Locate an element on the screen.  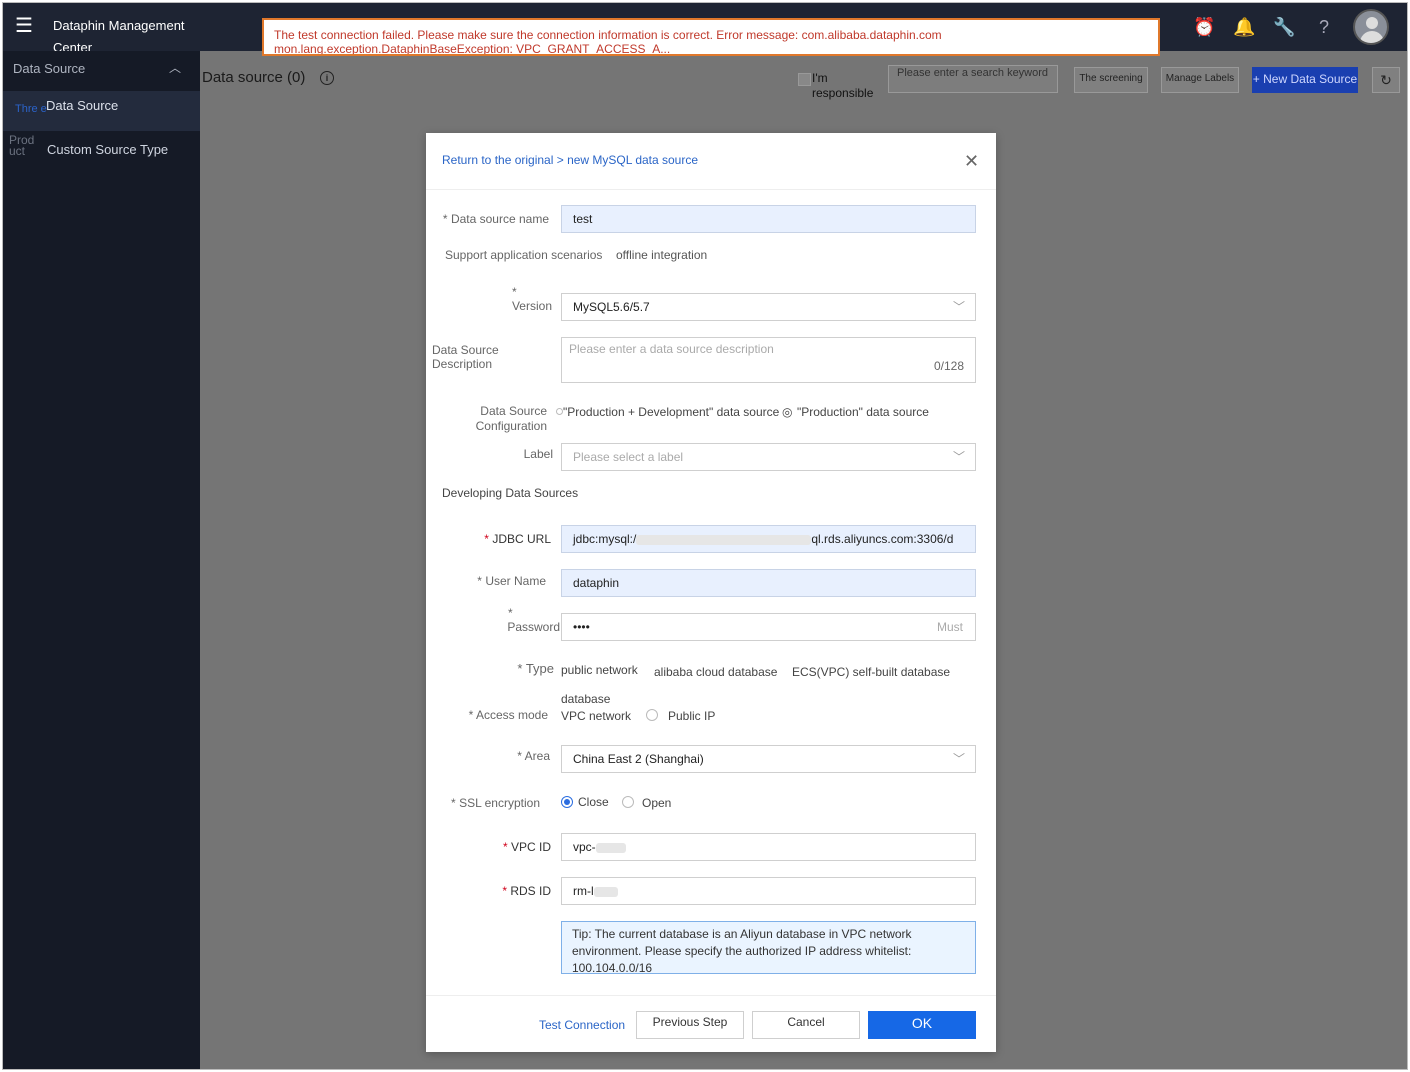
config-label: Data Source Configuration is located at coordinates (511, 418).